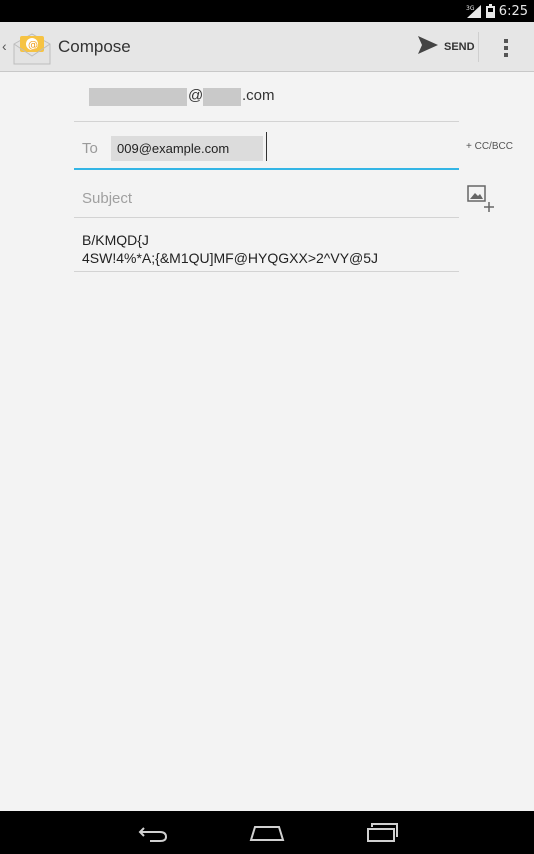 This screenshot has width=534, height=854. I want to click on action-bar: ‹ @ Compose SEND, so click(267, 47).